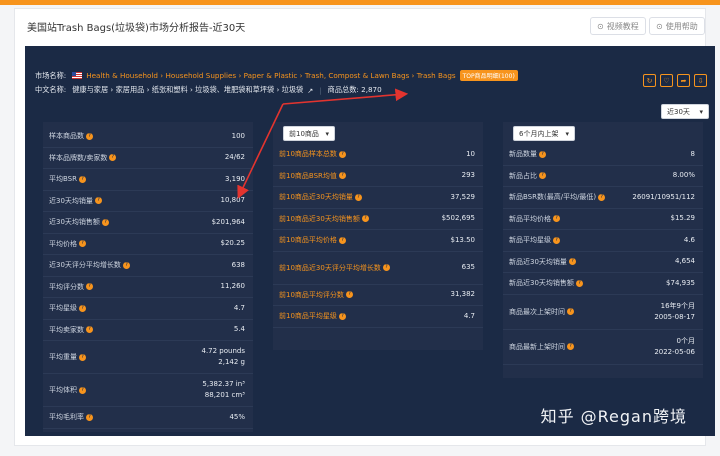 This screenshot has width=720, height=456. I want to click on page-title: 美国站Trash Bags(垃圾袋)市场分析报告-近30天, so click(136, 28).